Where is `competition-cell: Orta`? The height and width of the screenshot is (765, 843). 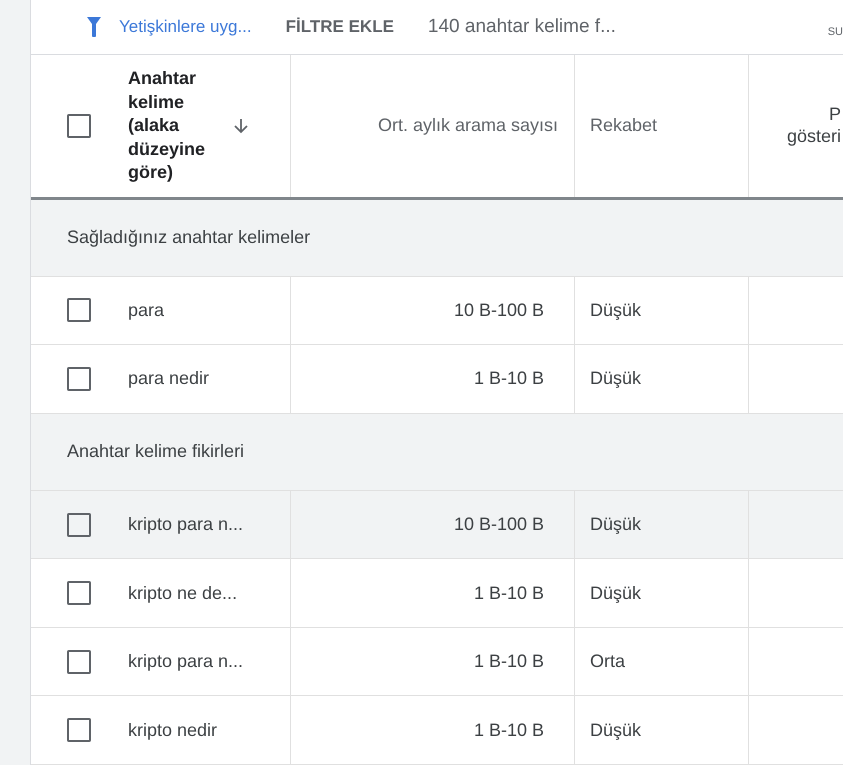
competition-cell: Orta is located at coordinates (608, 661).